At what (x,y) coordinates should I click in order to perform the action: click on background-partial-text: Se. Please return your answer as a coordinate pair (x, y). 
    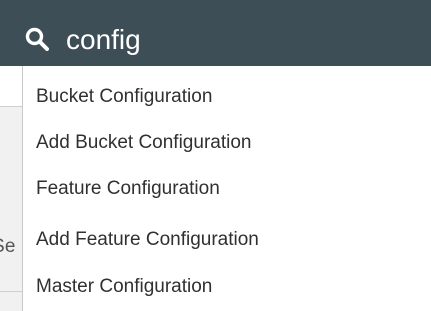
    Looking at the image, I should click on (8, 246).